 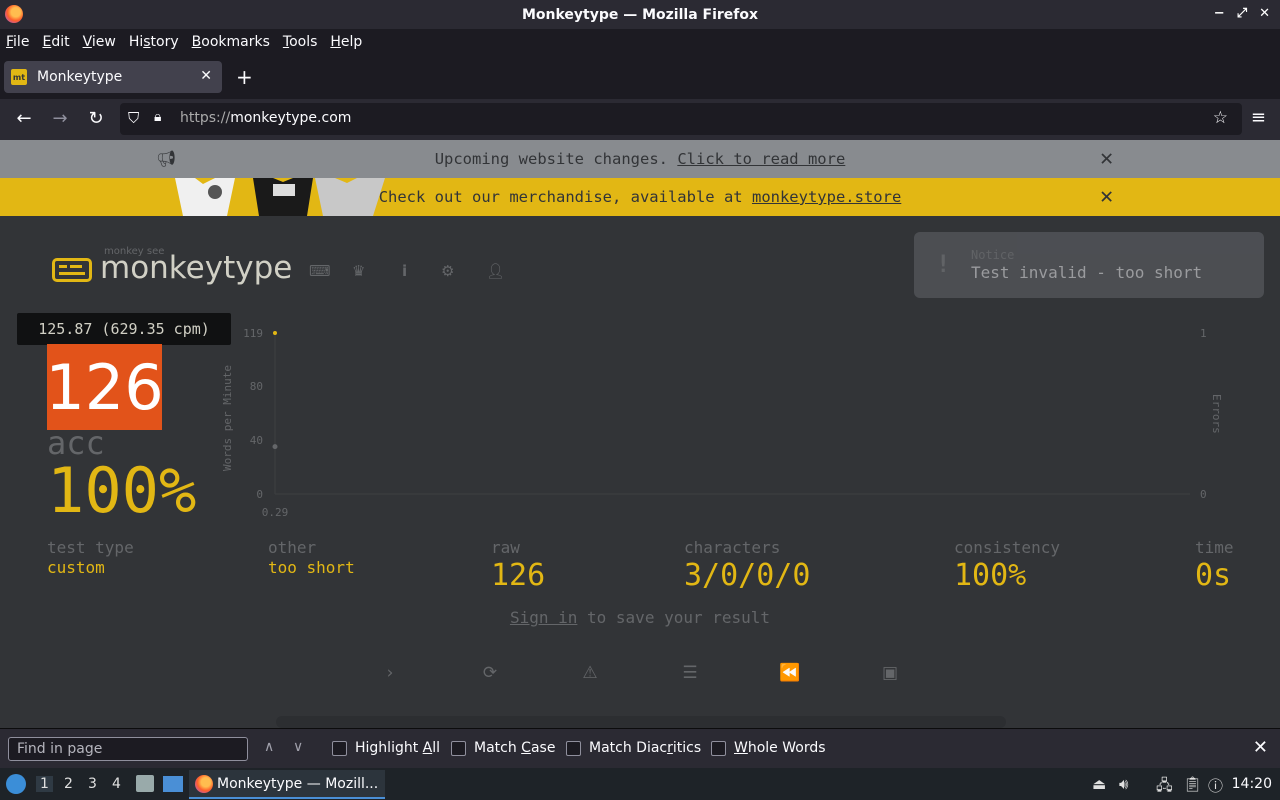 I want to click on other-label: other, so click(x=292, y=547).